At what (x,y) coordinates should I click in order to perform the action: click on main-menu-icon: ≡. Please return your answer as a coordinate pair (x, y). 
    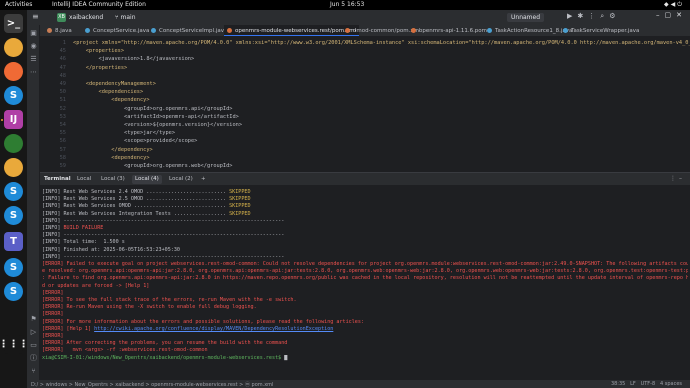
    Looking at the image, I should click on (36, 17).